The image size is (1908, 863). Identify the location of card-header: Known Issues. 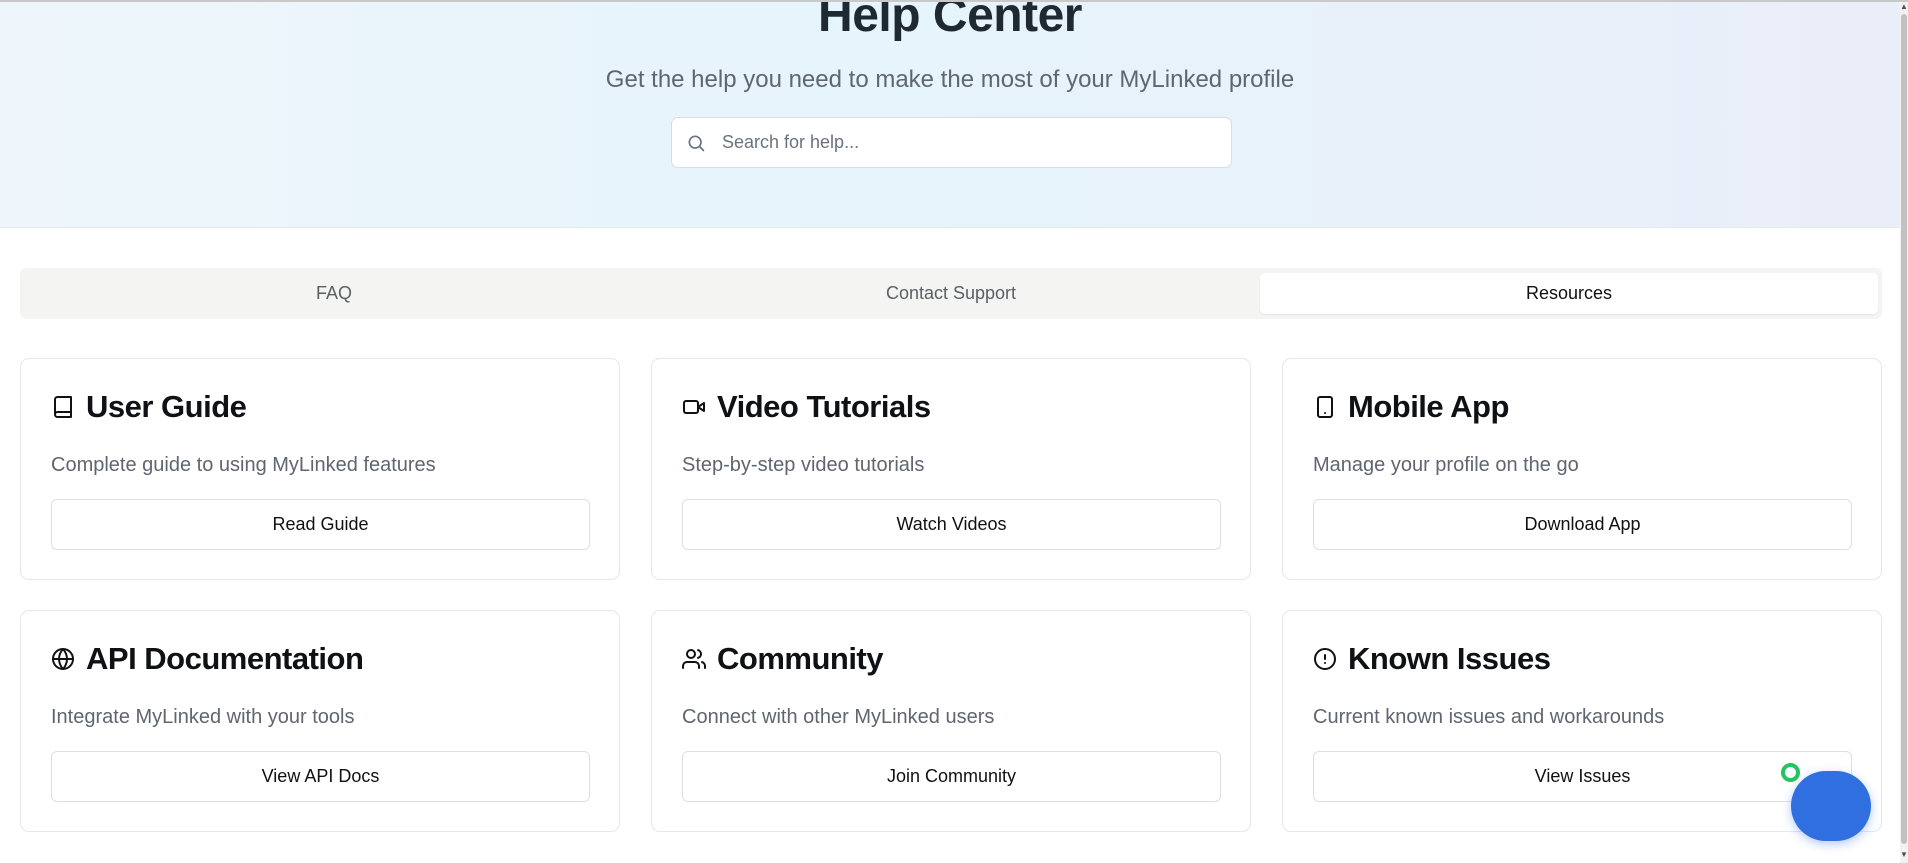
(1432, 659).